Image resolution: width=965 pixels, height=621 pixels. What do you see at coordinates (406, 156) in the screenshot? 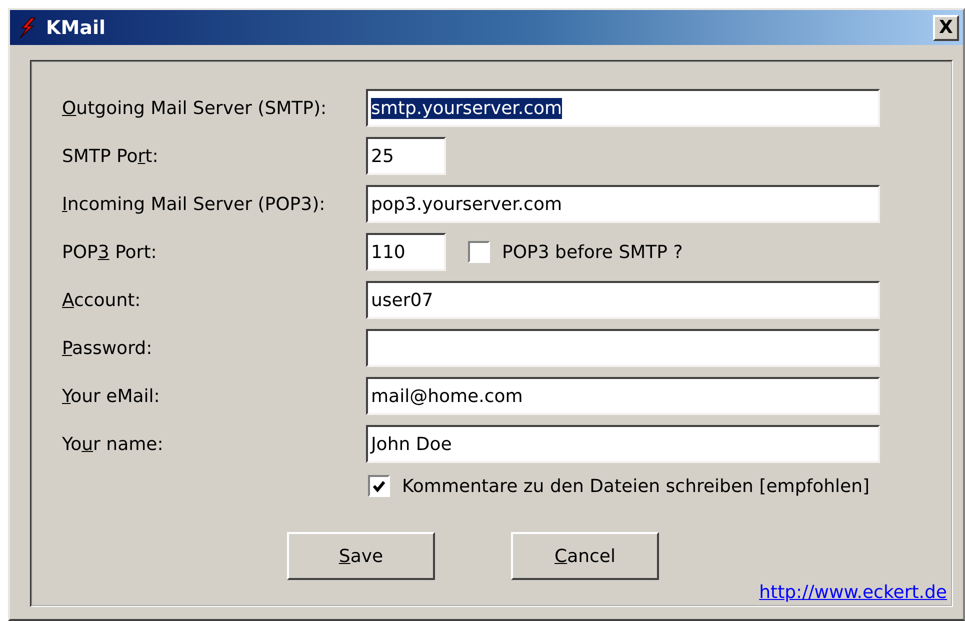
I see `input-field: 25` at bounding box center [406, 156].